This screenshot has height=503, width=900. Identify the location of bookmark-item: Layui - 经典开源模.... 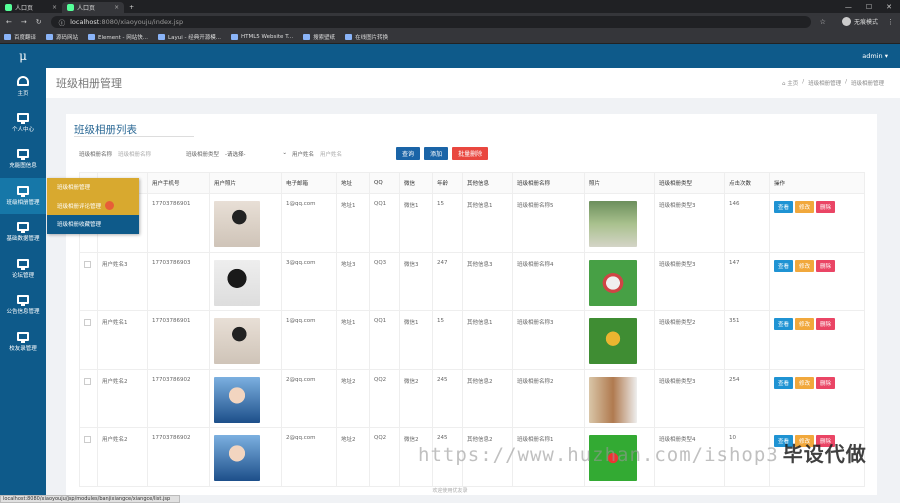
(189, 37).